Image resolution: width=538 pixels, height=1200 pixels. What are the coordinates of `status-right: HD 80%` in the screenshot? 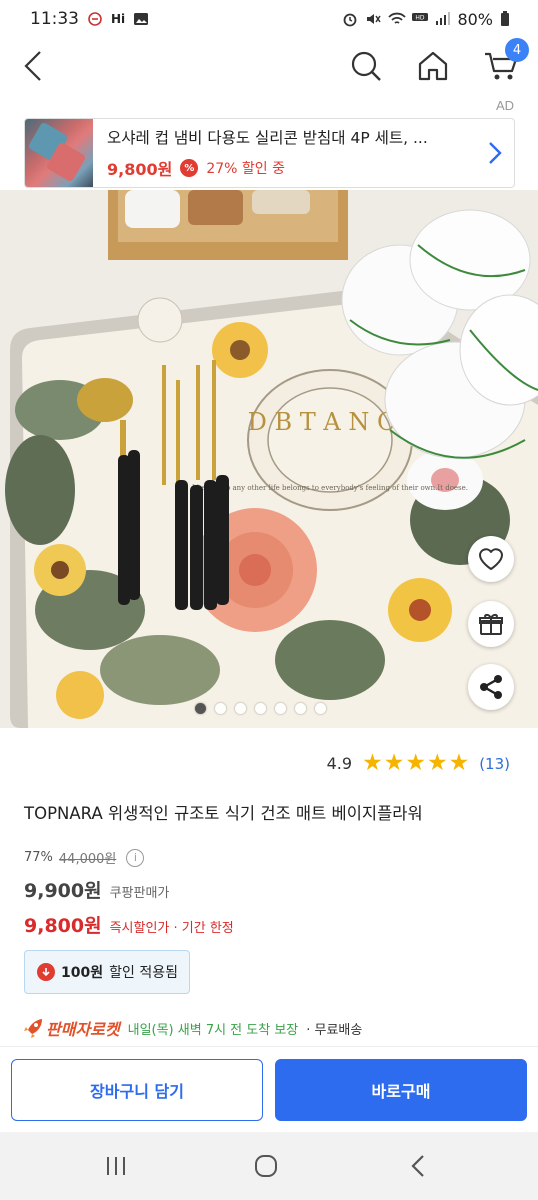 It's located at (429, 19).